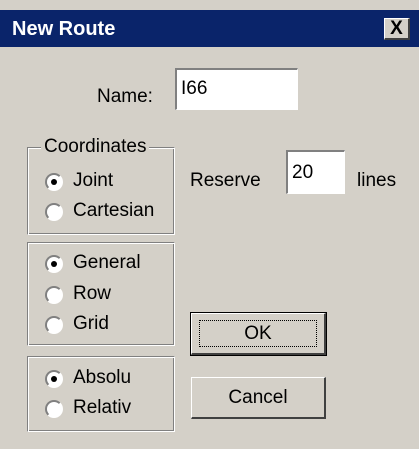 The height and width of the screenshot is (449, 419). Describe the element at coordinates (225, 180) in the screenshot. I see `reserve-label: Reserve` at that location.